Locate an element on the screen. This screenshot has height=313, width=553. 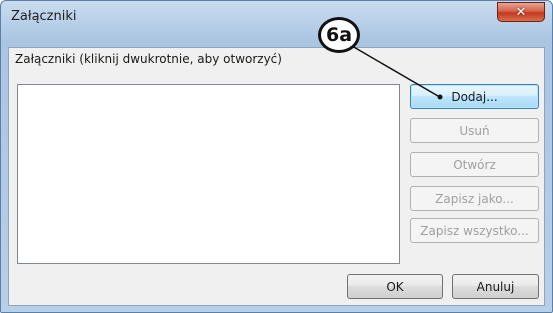
callout-leader-line is located at coordinates (395, 71).